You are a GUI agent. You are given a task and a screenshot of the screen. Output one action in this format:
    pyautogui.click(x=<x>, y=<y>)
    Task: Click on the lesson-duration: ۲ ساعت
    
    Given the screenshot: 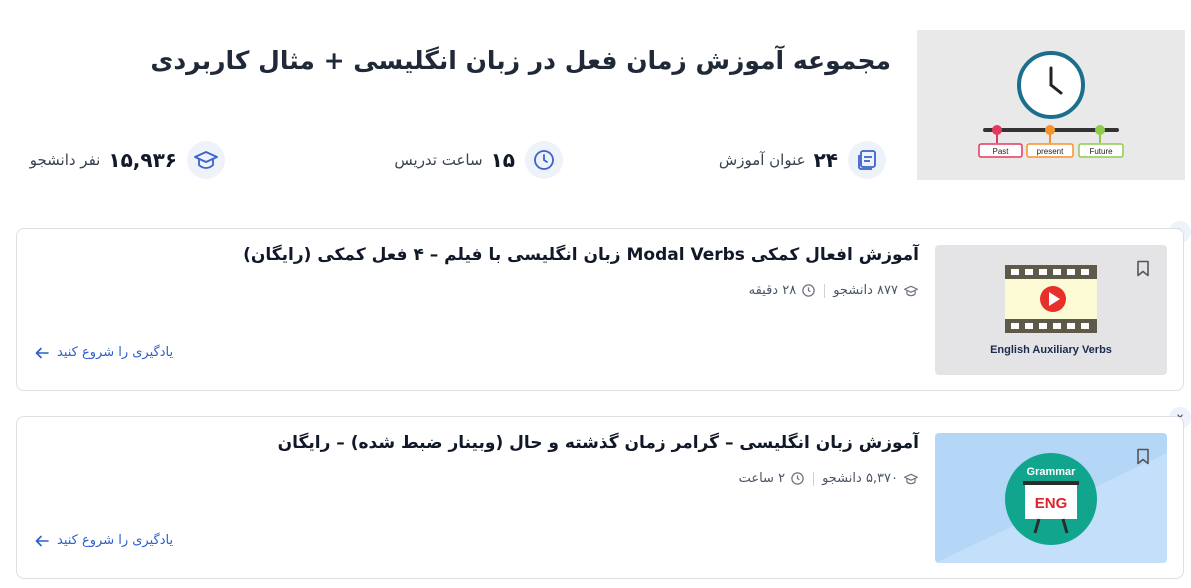 What is the action you would take?
    pyautogui.click(x=772, y=478)
    